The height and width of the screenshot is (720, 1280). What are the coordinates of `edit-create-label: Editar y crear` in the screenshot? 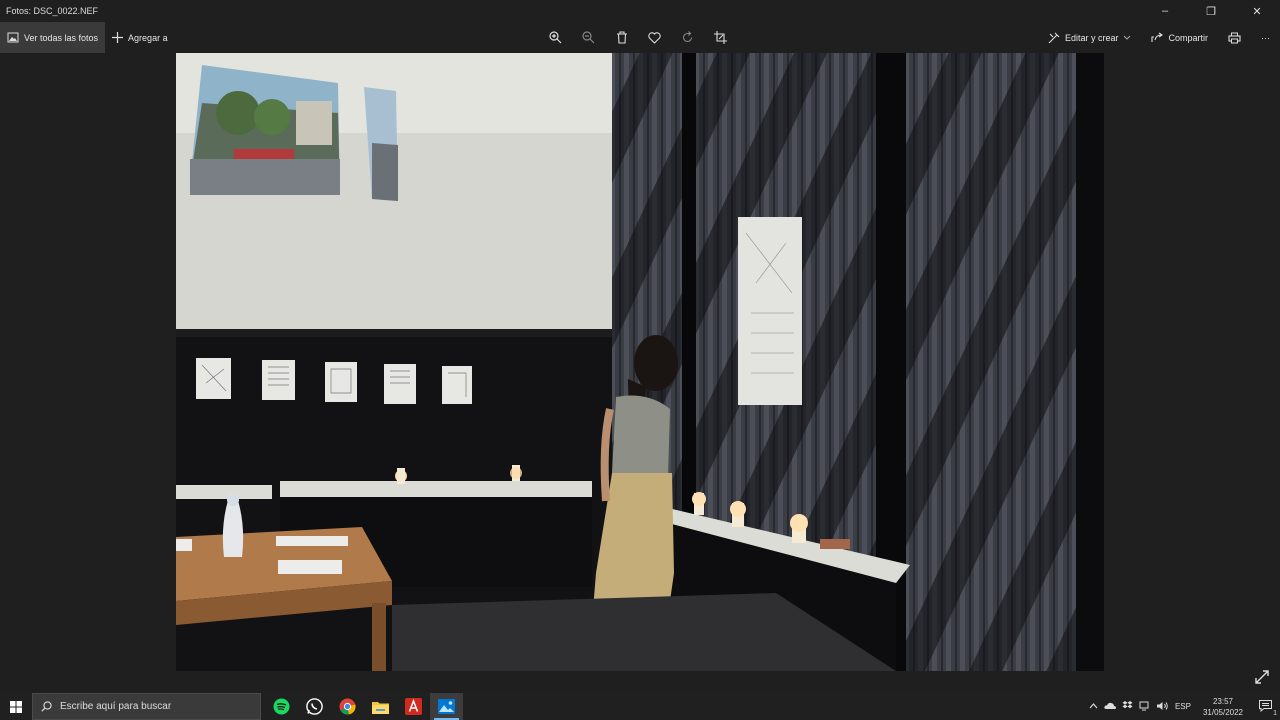 It's located at (1091, 37).